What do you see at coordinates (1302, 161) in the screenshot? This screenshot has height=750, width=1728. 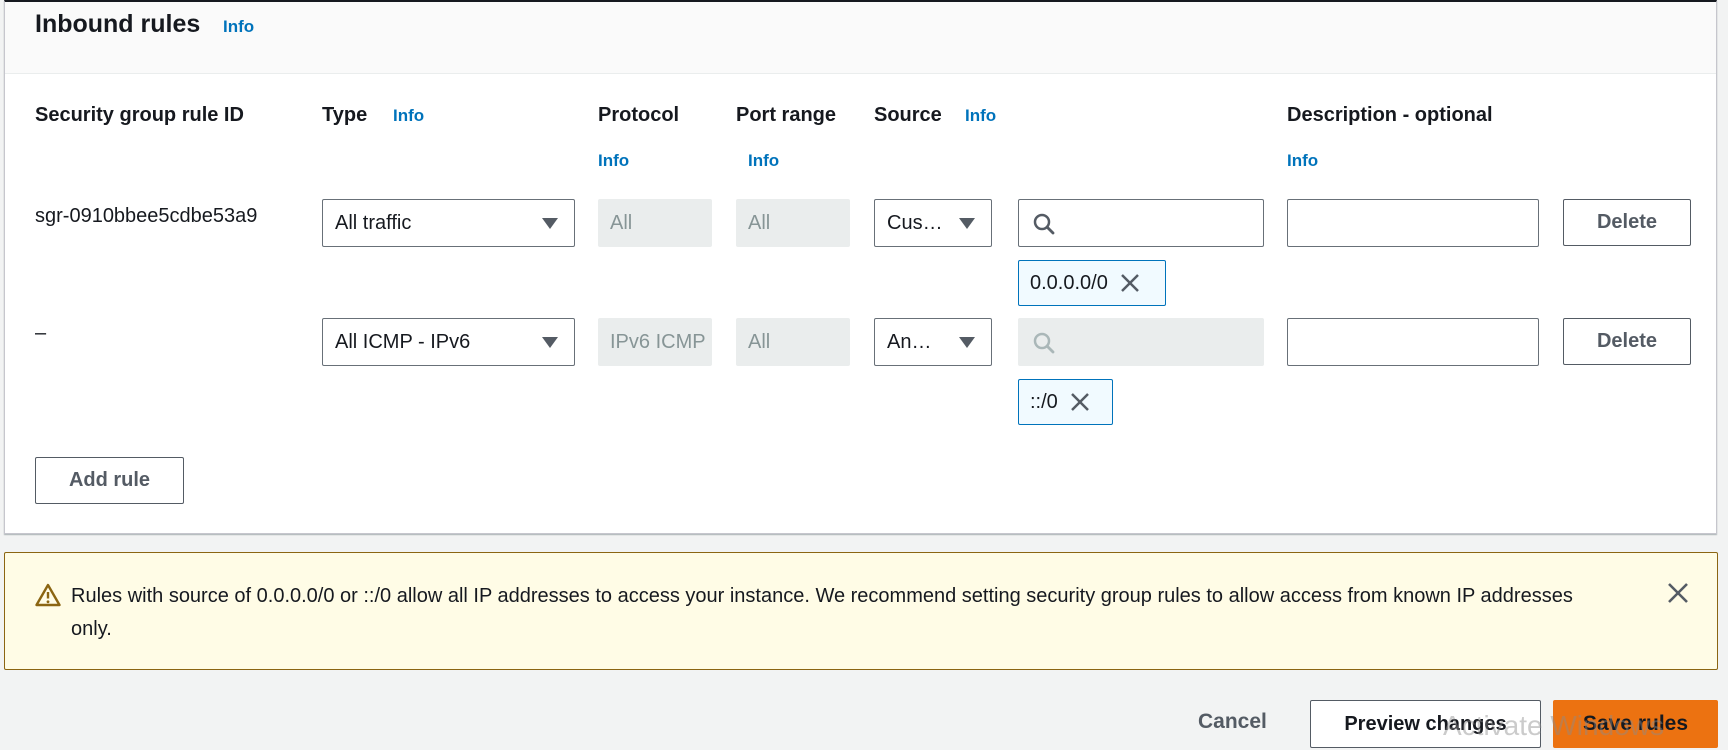 I see `description-info-link: Info` at bounding box center [1302, 161].